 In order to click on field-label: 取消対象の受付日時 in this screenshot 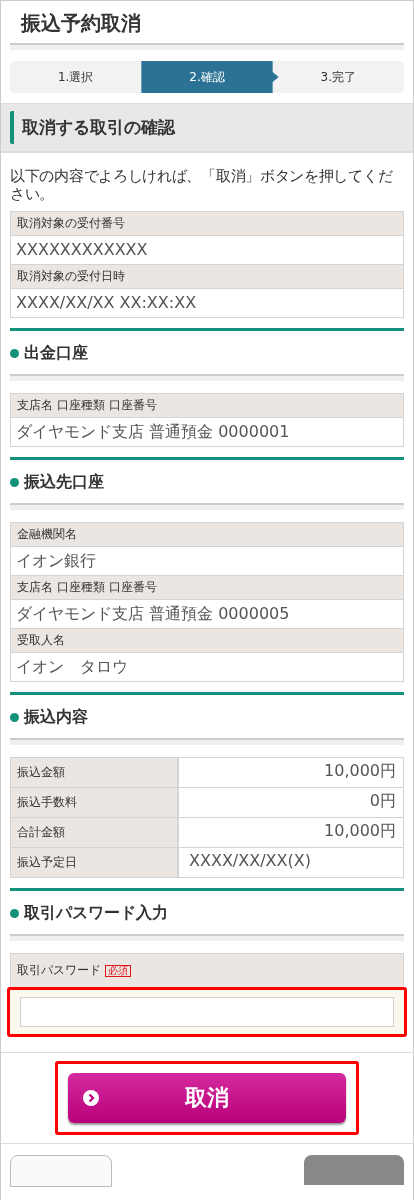, I will do `click(207, 277)`.